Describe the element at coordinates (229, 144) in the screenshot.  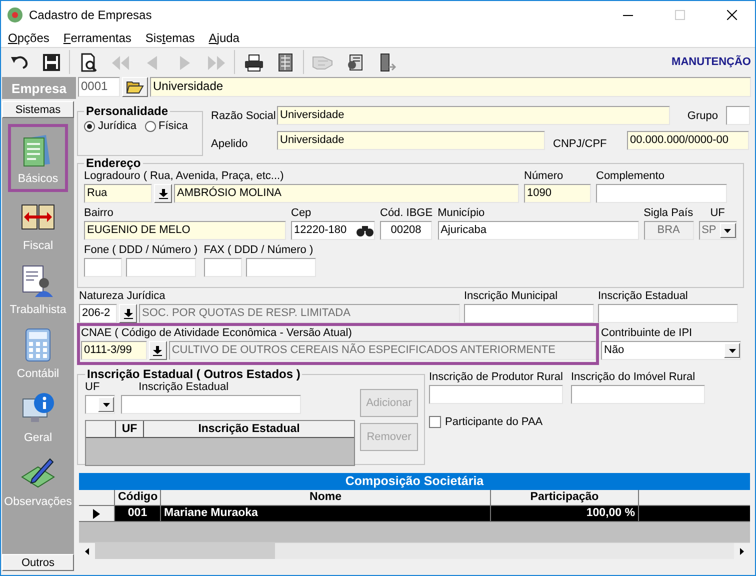
I see `field-label: Apelido` at that location.